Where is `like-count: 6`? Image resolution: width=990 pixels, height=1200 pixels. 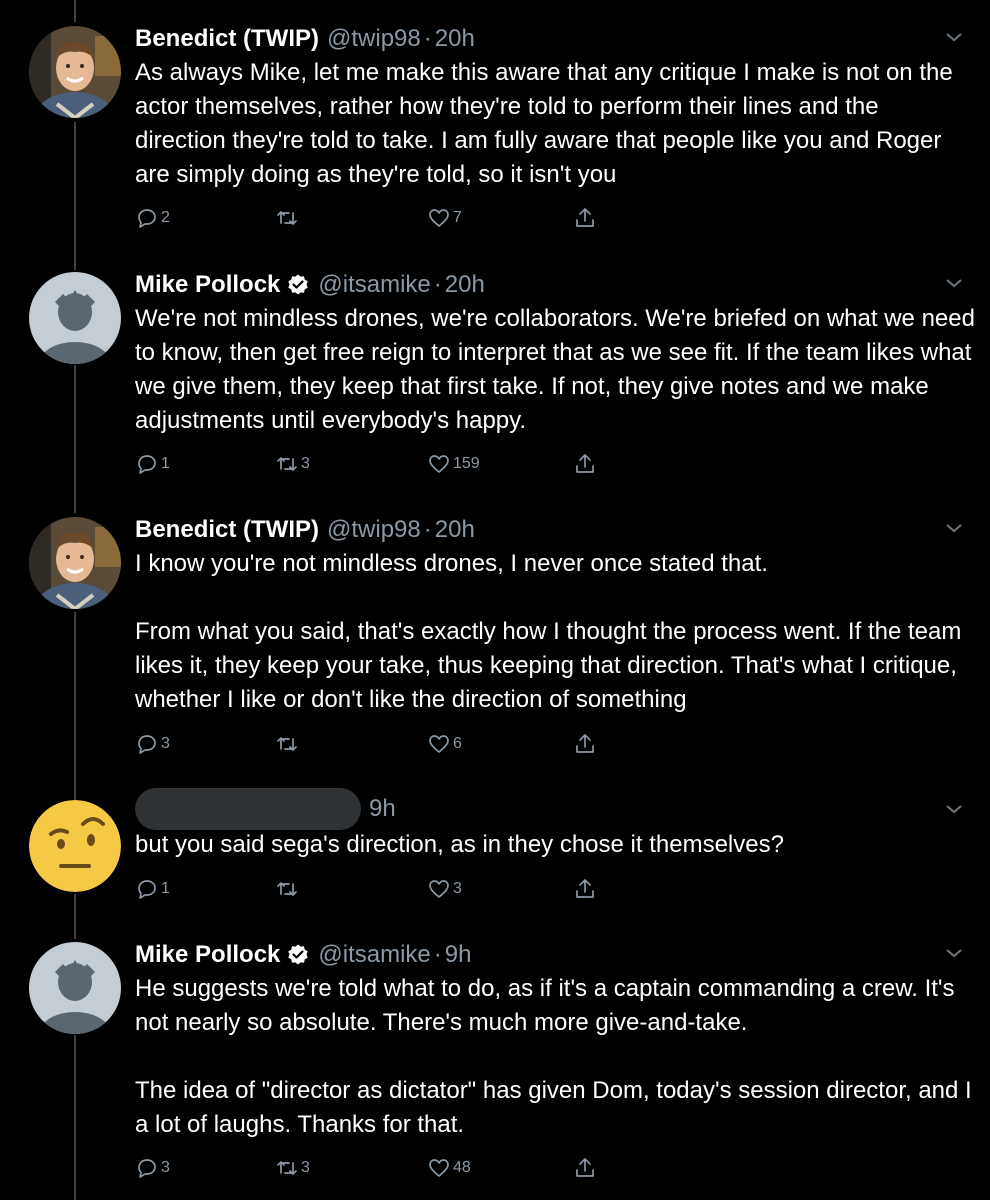
like-count: 6 is located at coordinates (457, 743).